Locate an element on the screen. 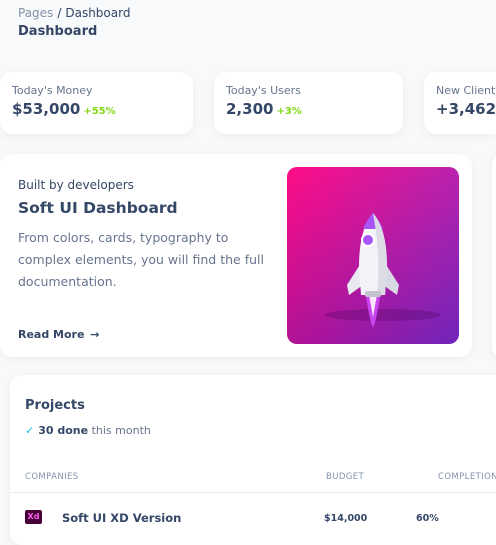  column-header-completion: COMPLETION is located at coordinates (467, 477).